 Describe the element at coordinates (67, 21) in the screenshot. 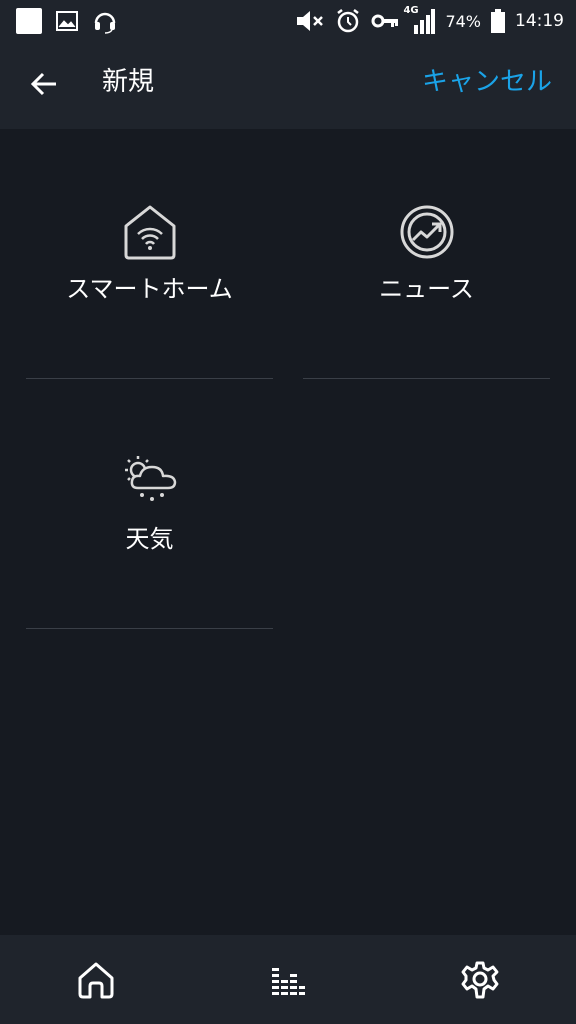

I see `image-icon` at that location.